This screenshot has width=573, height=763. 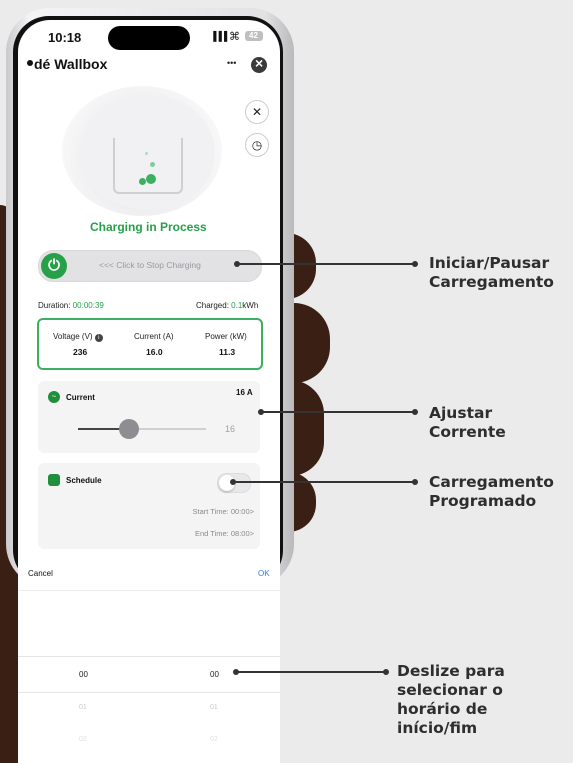 I want to click on picker-minute-option: 01, so click(x=214, y=707).